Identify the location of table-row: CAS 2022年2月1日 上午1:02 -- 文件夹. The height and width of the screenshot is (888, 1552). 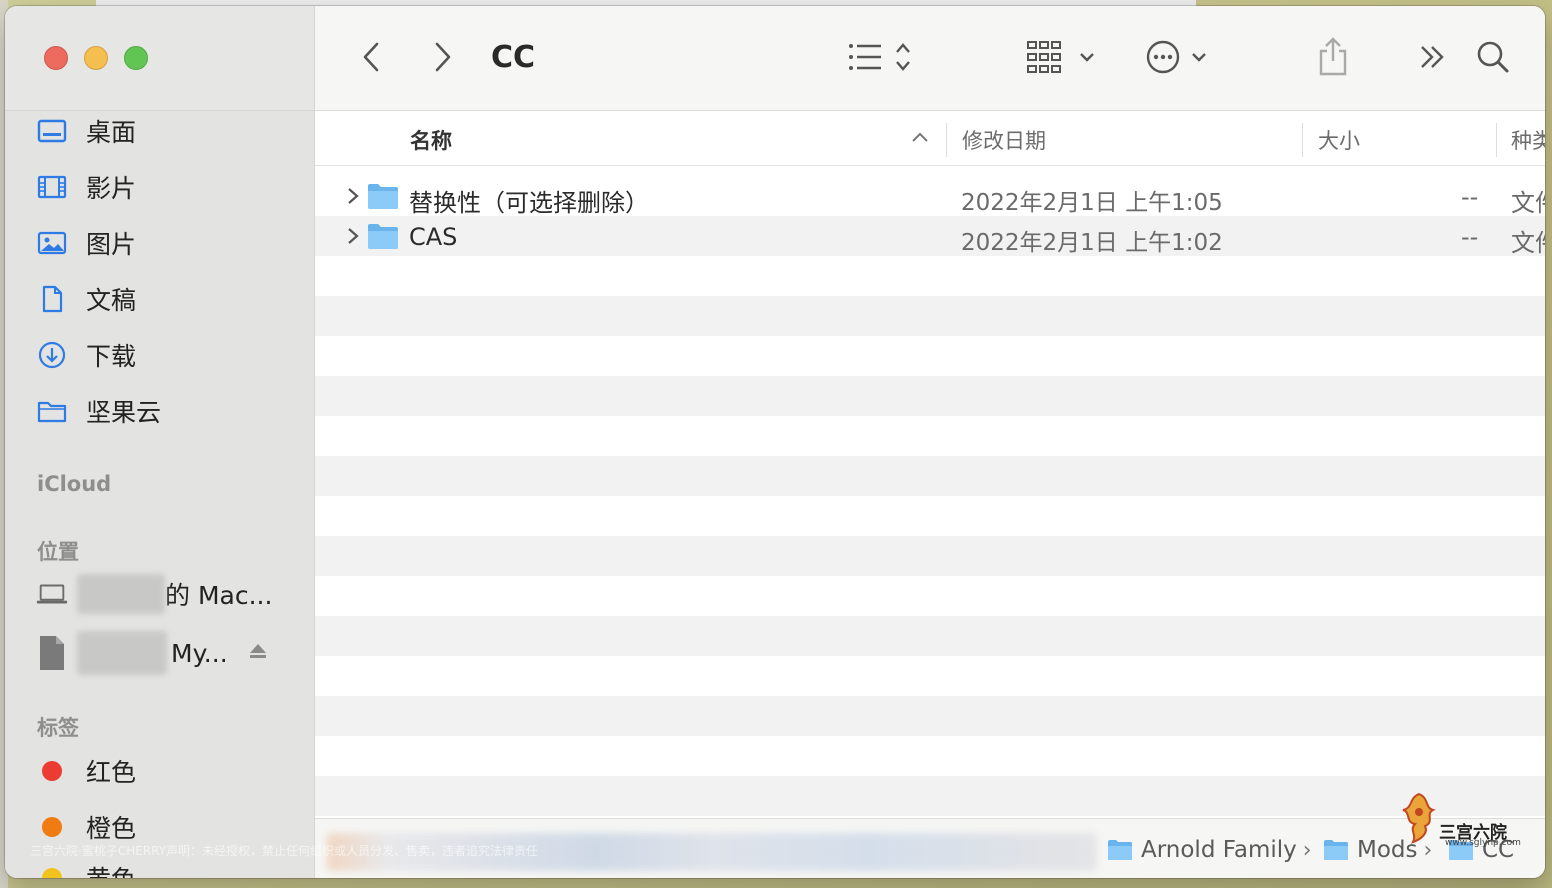
(930, 236).